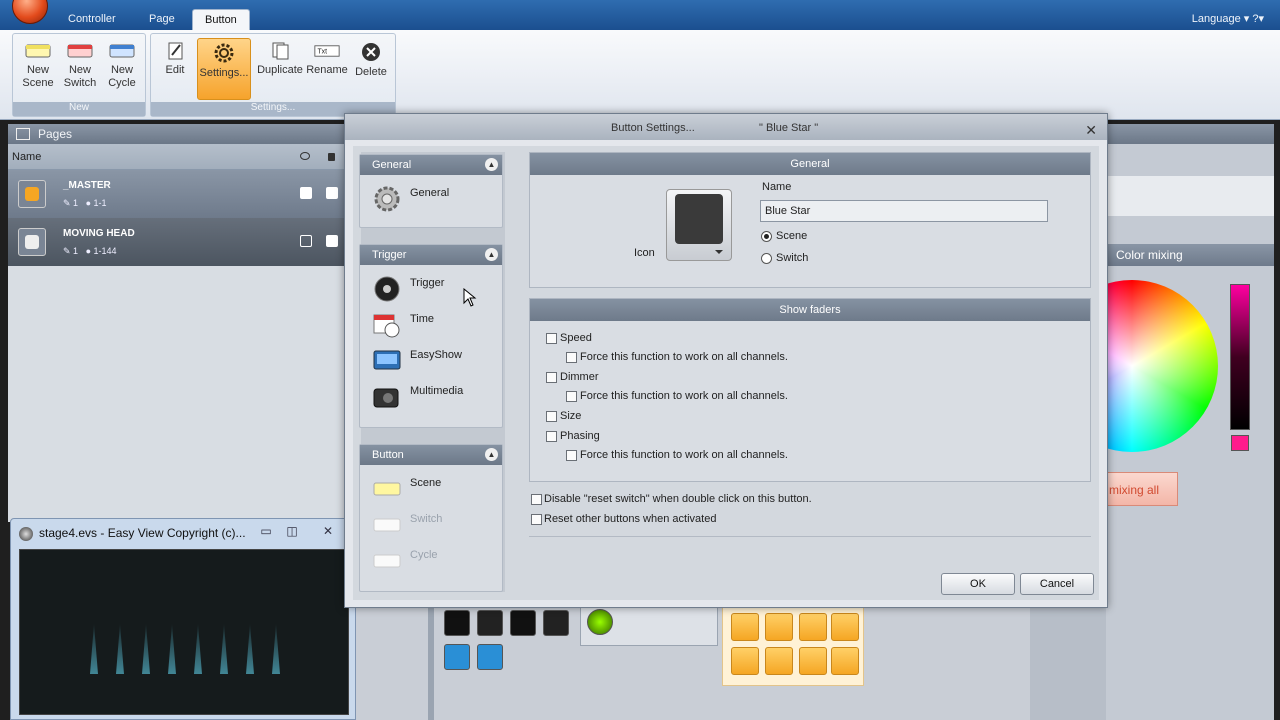 This screenshot has height=720, width=1280. I want to click on effect-rotate-right-icon, so click(490, 657).